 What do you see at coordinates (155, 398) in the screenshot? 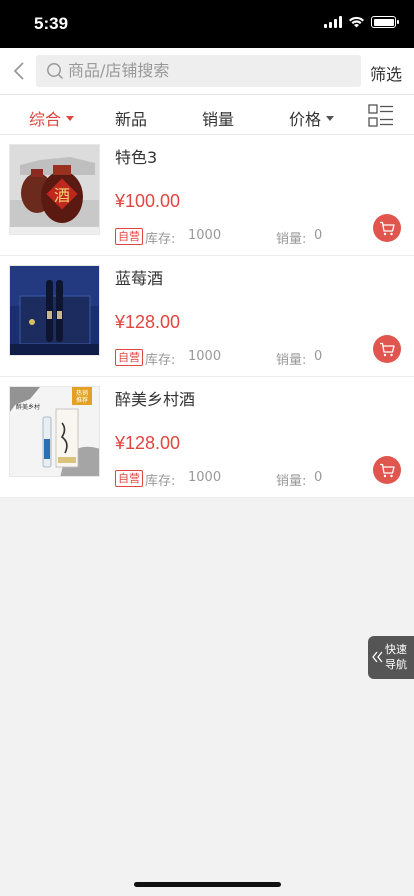
I see `product-name: 醉美乡村酒` at bounding box center [155, 398].